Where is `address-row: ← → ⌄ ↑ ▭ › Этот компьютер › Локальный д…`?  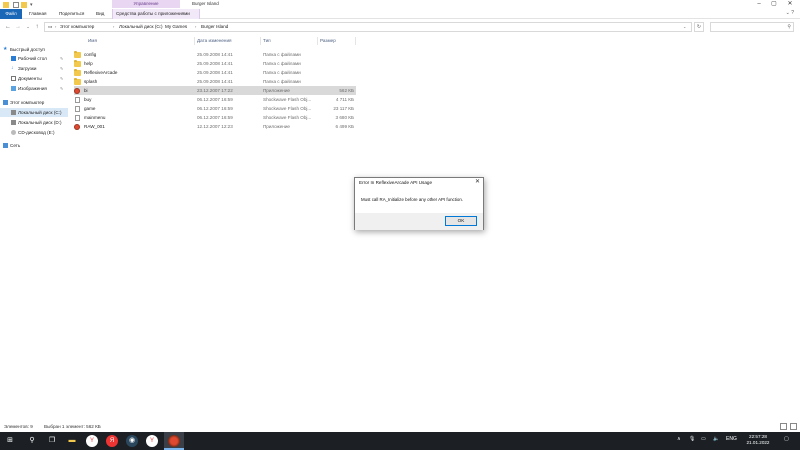
address-row: ← → ⌄ ↑ ▭ › Этот компьютер › Локальный д… is located at coordinates (400, 27).